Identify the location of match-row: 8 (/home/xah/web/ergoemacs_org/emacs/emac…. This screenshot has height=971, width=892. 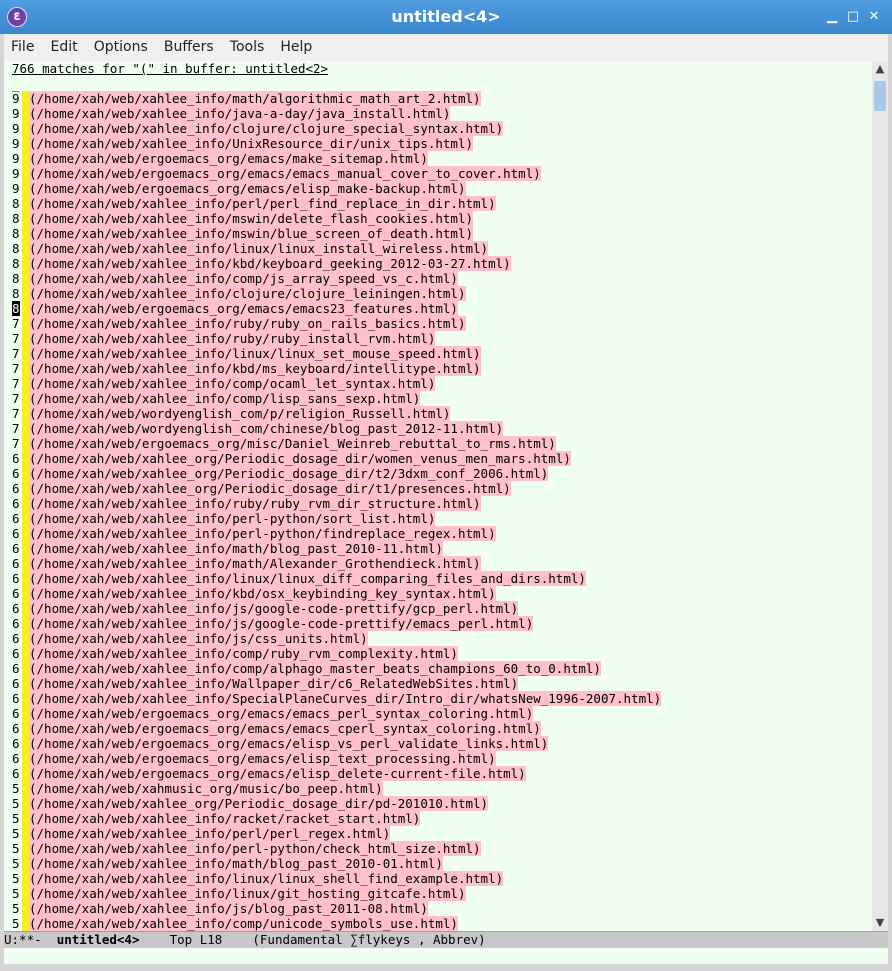
(336, 308).